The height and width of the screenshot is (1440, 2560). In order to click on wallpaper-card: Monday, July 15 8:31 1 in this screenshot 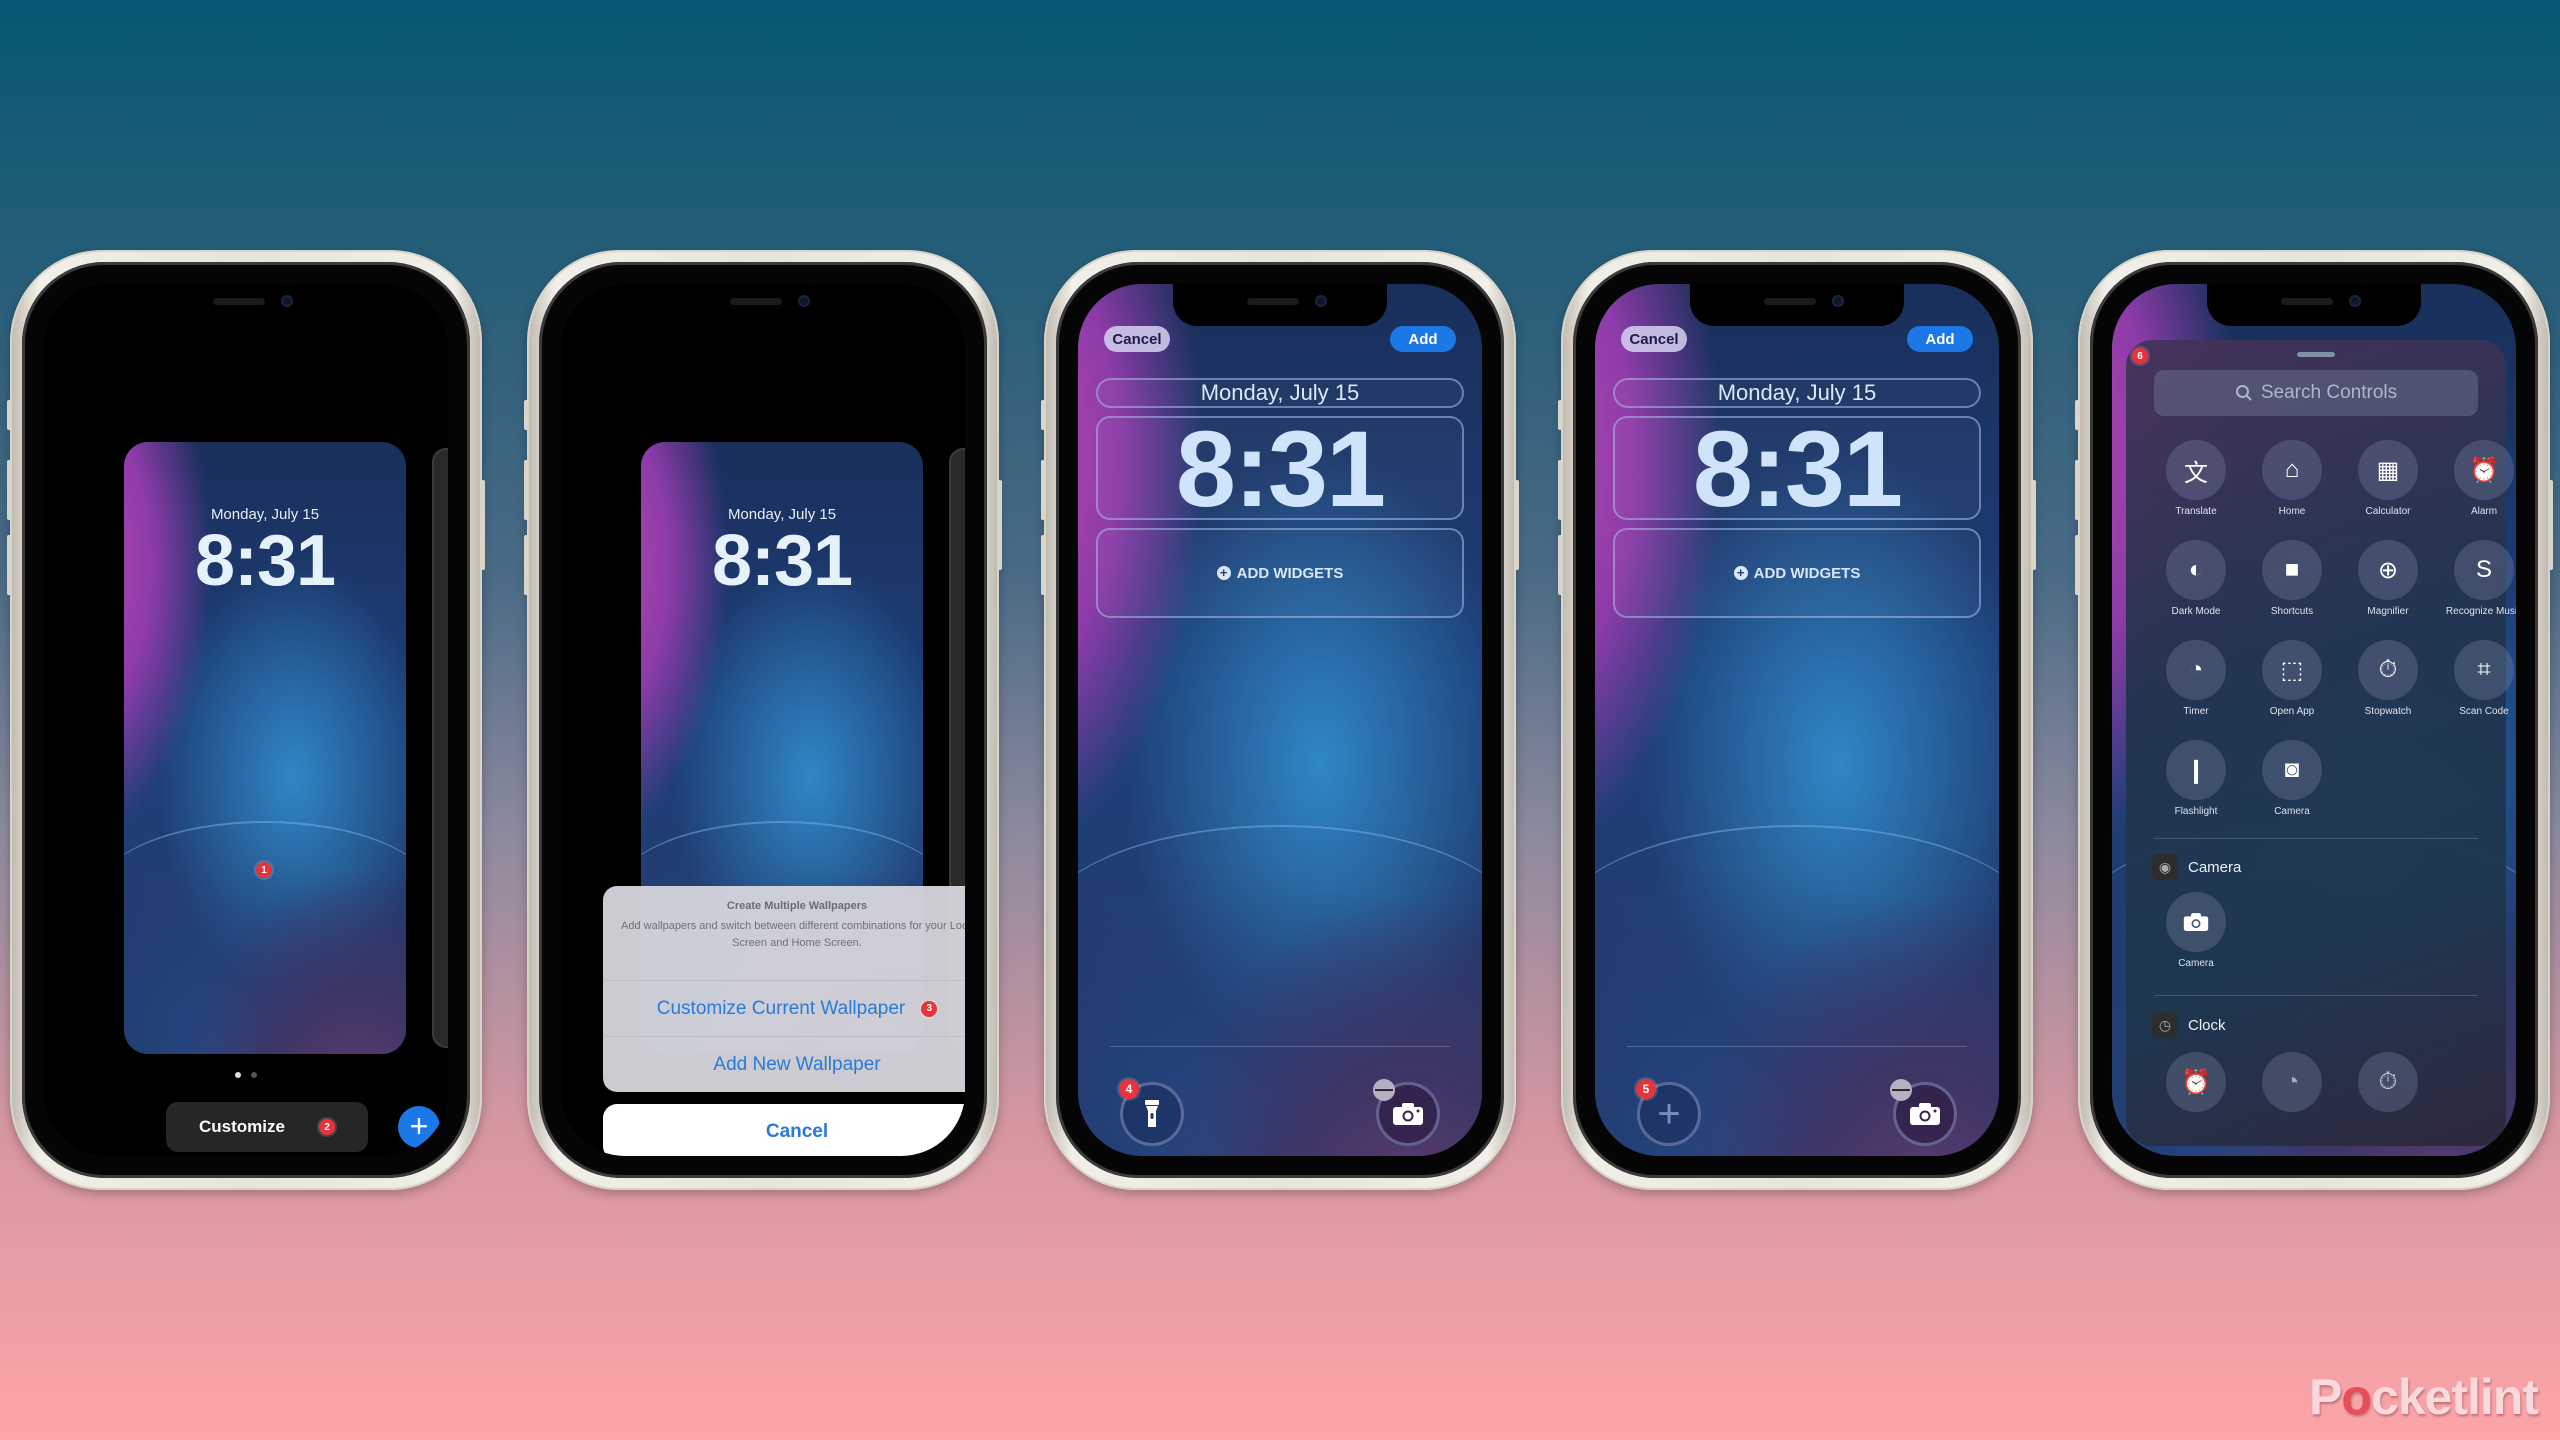, I will do `click(265, 748)`.